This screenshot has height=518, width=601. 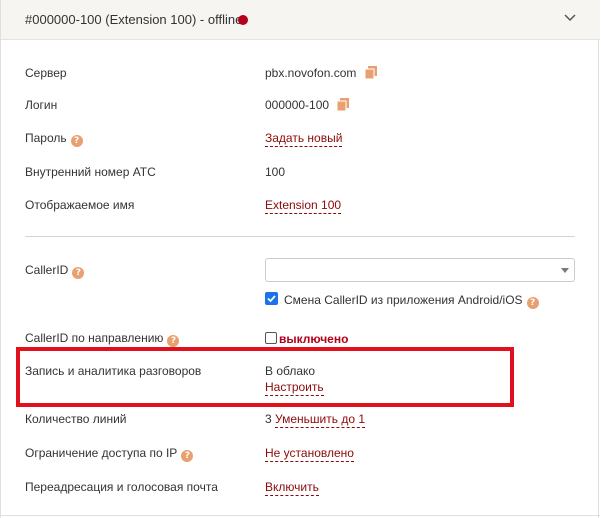 I want to click on display-name-value: Extension 100, so click(x=303, y=206).